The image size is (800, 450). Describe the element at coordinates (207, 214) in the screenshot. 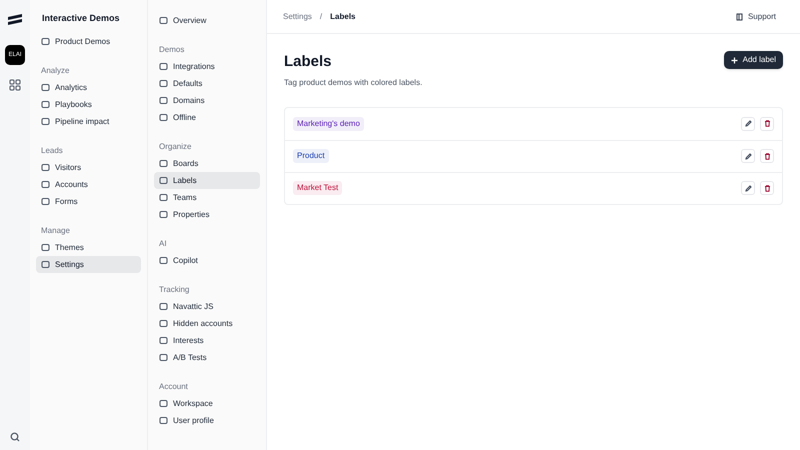

I see `nav-item: Properties` at that location.